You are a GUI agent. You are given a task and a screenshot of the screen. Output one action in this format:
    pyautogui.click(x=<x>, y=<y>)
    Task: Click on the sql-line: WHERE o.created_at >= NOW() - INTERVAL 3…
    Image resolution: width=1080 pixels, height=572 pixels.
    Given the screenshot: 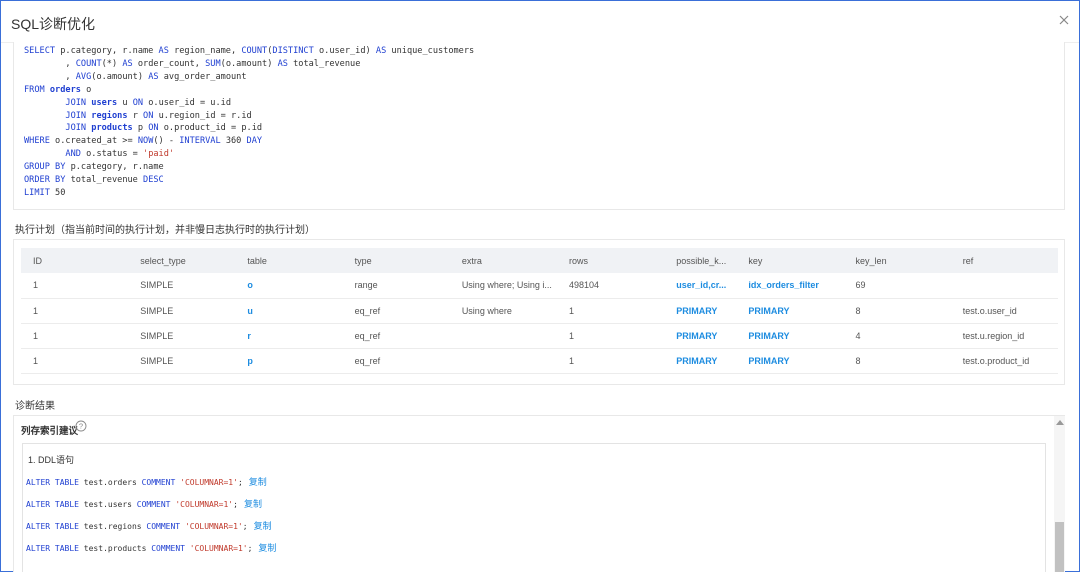 What is the action you would take?
    pyautogui.click(x=249, y=141)
    